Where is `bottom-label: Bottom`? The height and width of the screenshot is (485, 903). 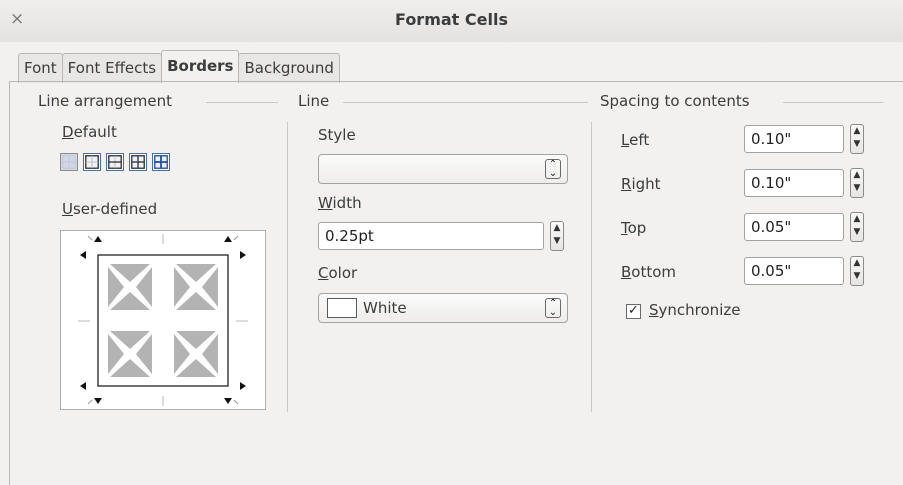
bottom-label: Bottom is located at coordinates (649, 272).